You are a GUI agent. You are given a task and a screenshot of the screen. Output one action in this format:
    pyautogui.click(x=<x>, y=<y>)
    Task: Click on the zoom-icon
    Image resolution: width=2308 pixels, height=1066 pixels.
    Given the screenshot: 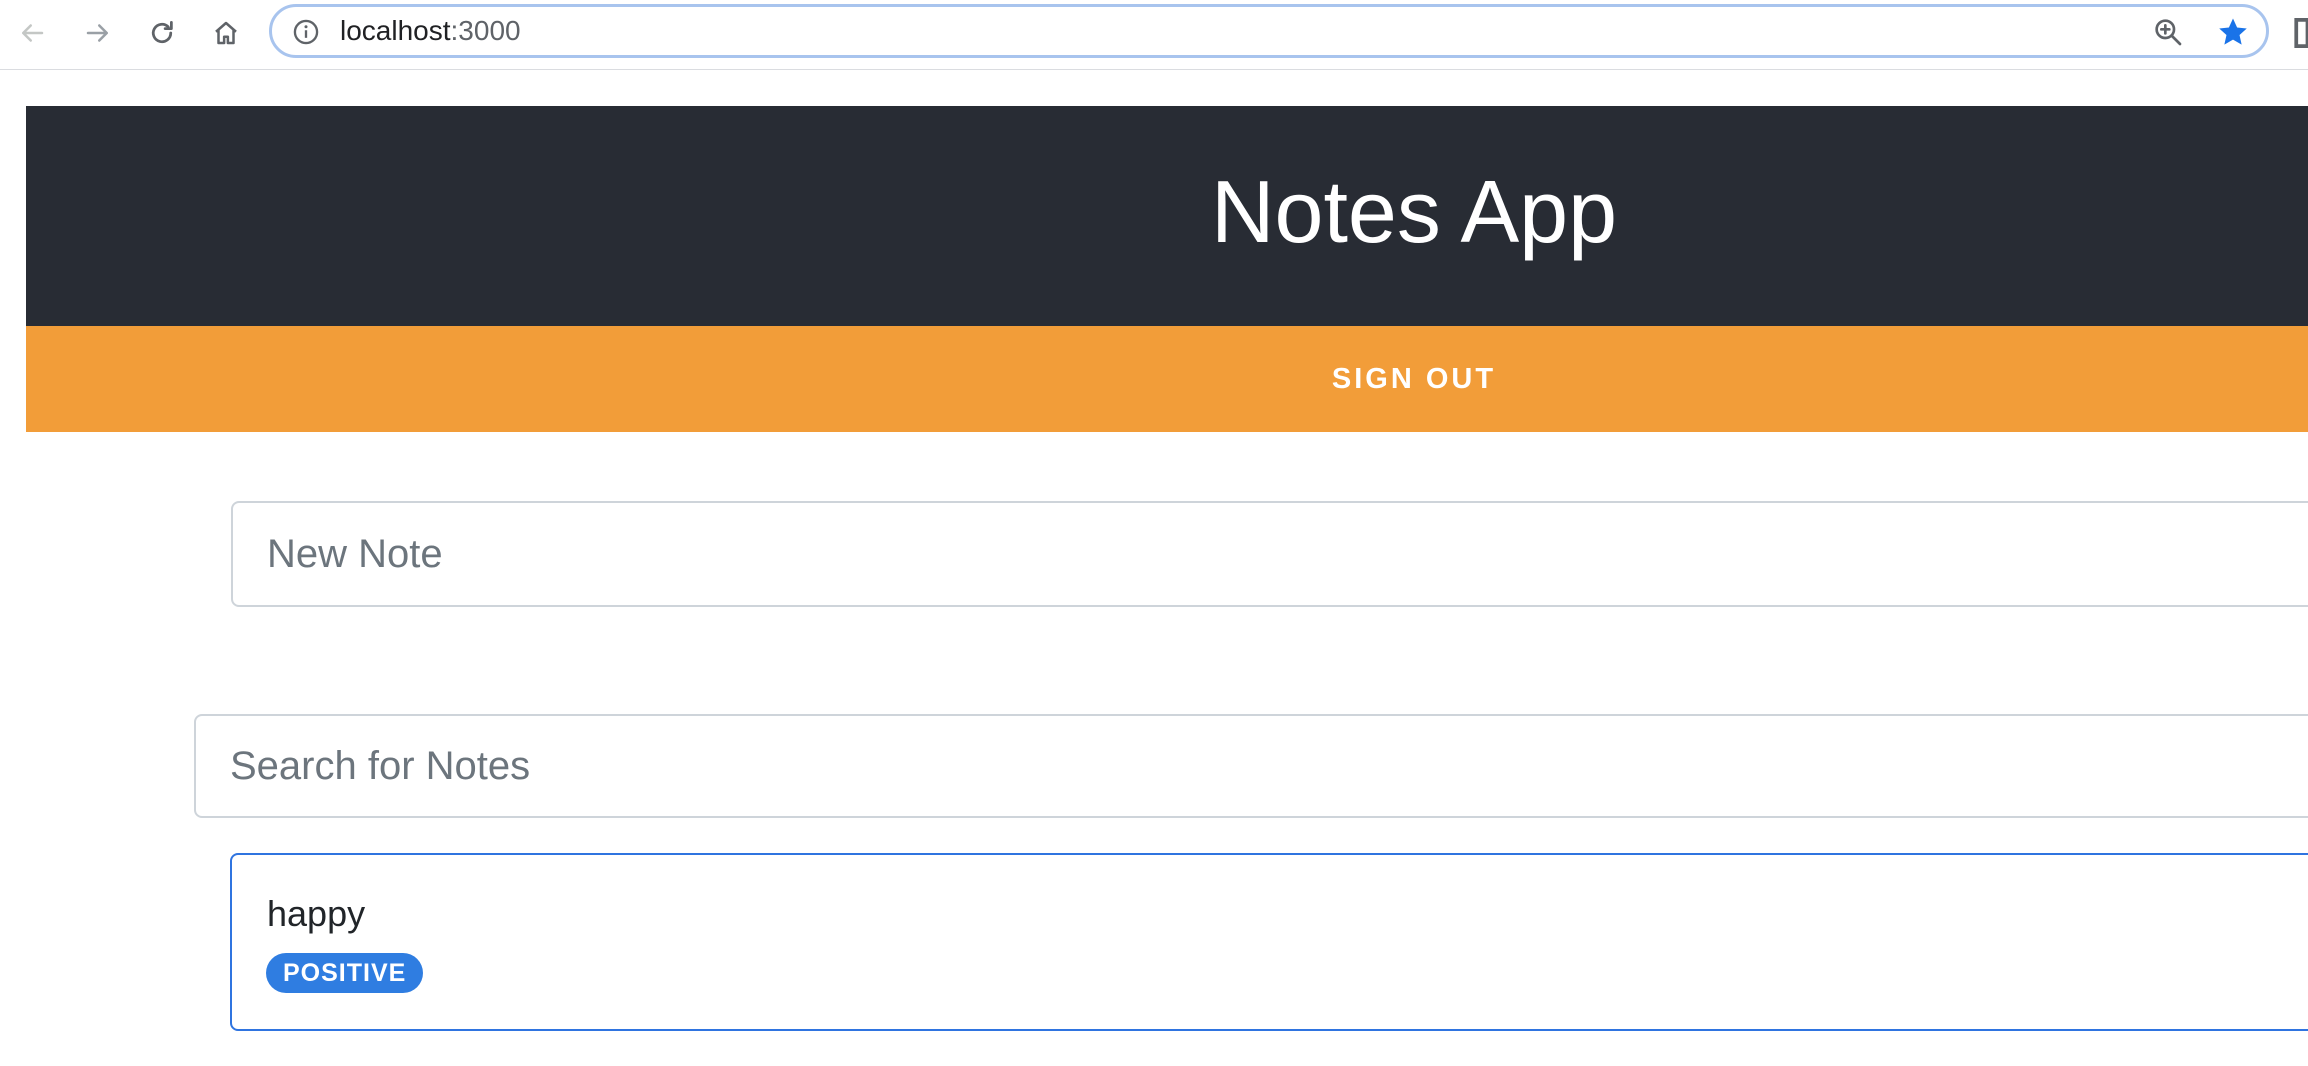 What is the action you would take?
    pyautogui.click(x=2168, y=32)
    